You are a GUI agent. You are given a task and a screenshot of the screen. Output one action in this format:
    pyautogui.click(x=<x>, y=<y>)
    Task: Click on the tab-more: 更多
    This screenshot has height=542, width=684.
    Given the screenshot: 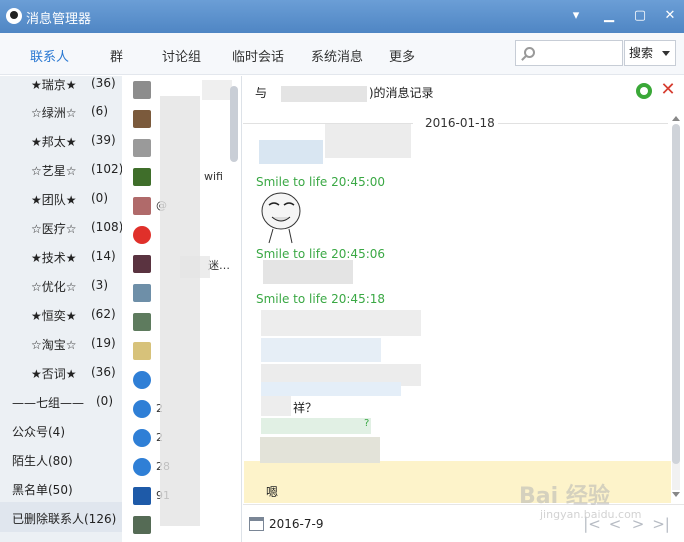 What is the action you would take?
    pyautogui.click(x=402, y=55)
    